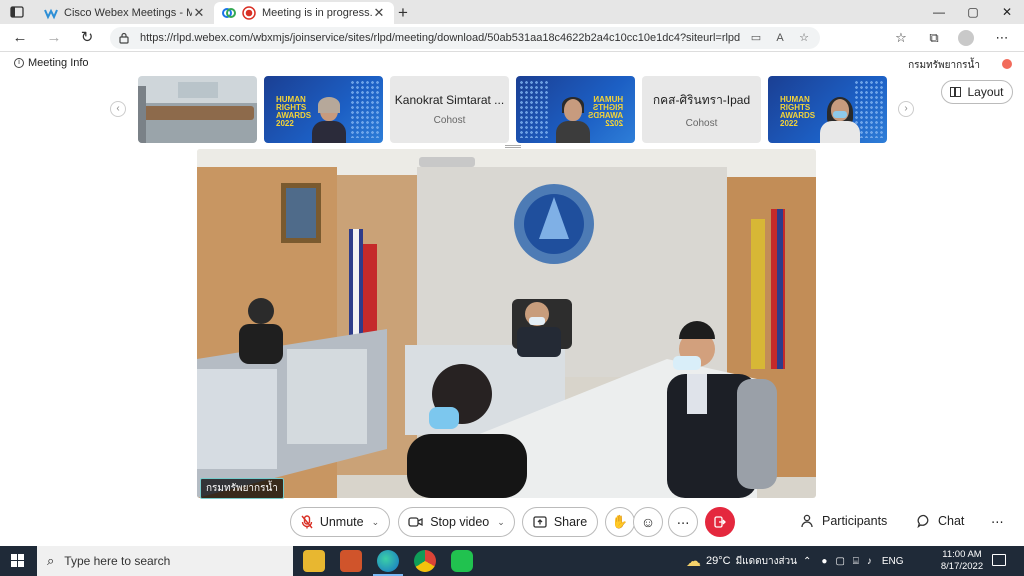  What do you see at coordinates (462, 561) in the screenshot?
I see `line-app-icon` at bounding box center [462, 561].